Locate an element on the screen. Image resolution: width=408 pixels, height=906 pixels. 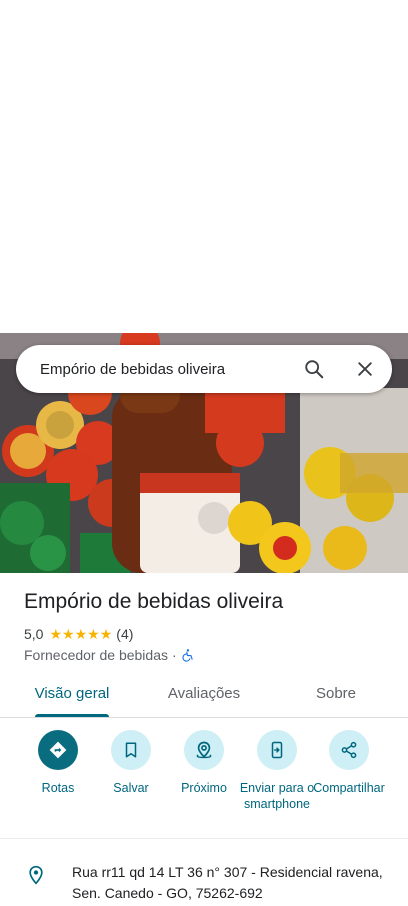
send-to-phone-circle is located at coordinates (277, 750).